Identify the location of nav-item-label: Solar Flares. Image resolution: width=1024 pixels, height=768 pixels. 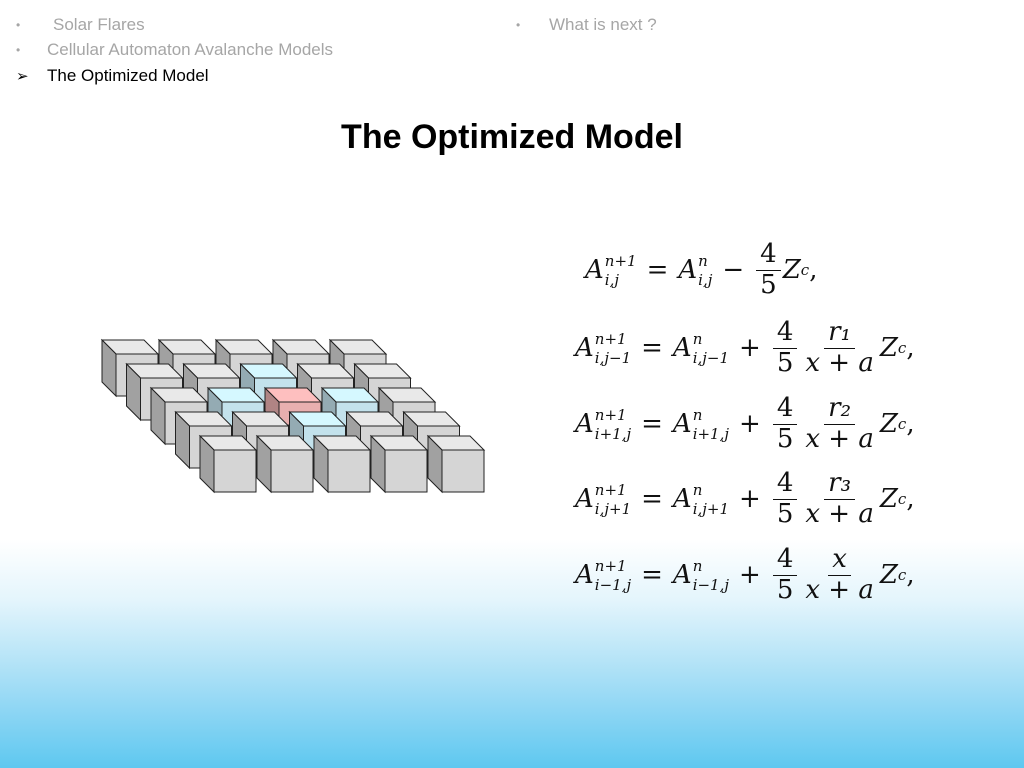
(99, 24).